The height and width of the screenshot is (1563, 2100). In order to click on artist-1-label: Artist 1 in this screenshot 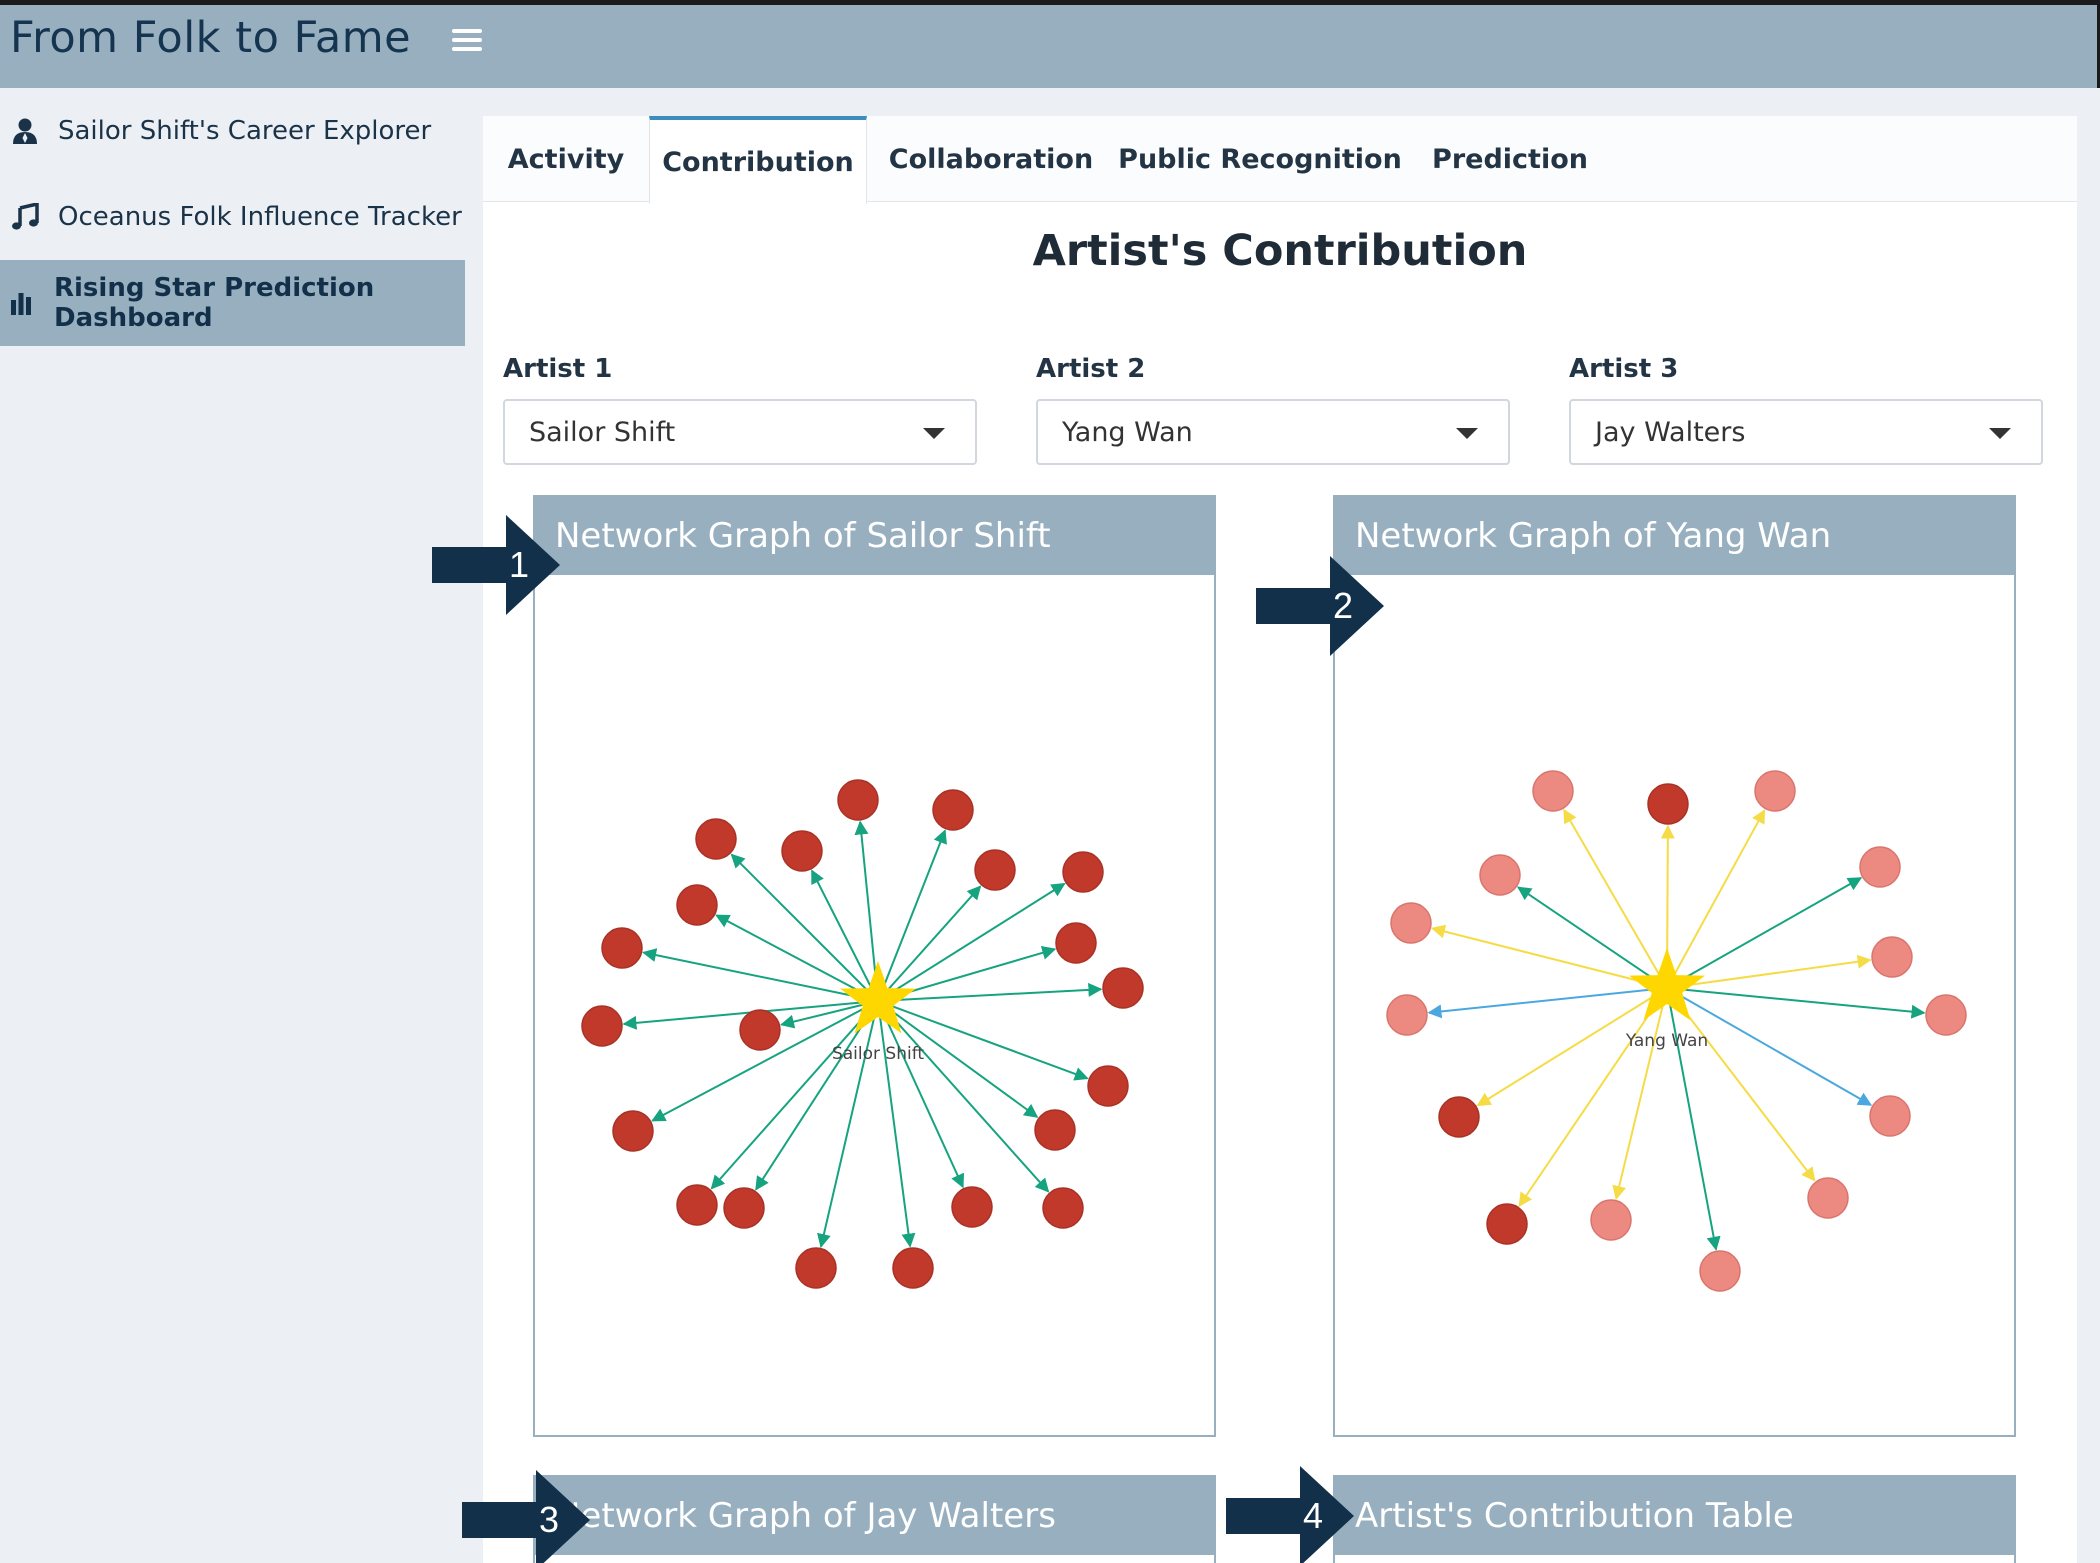, I will do `click(558, 369)`.